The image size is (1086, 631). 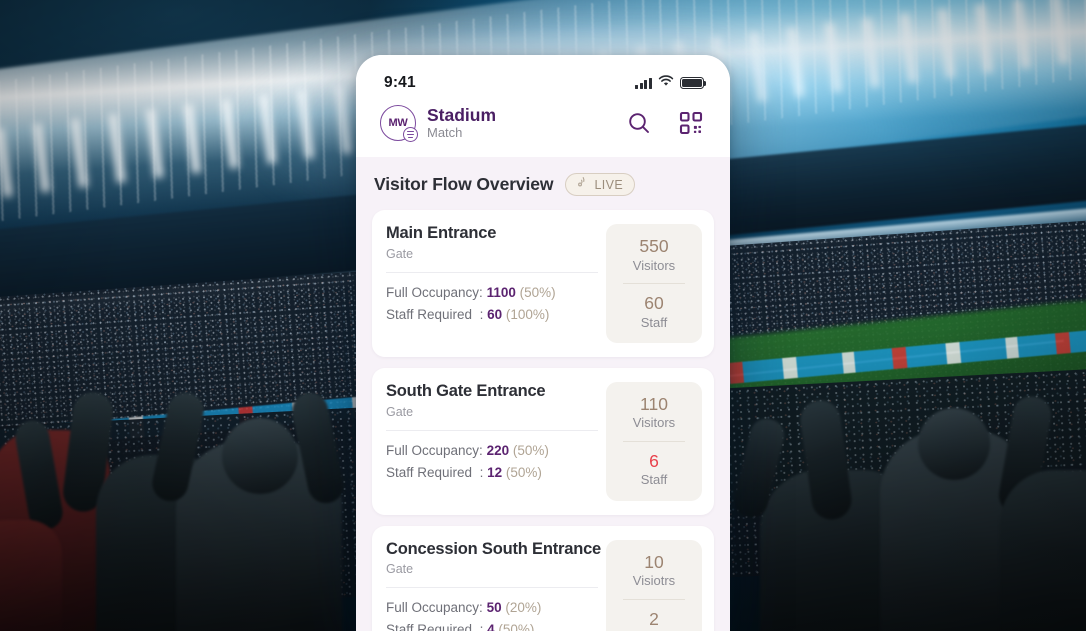 What do you see at coordinates (665, 123) in the screenshot?
I see `app-header-actions` at bounding box center [665, 123].